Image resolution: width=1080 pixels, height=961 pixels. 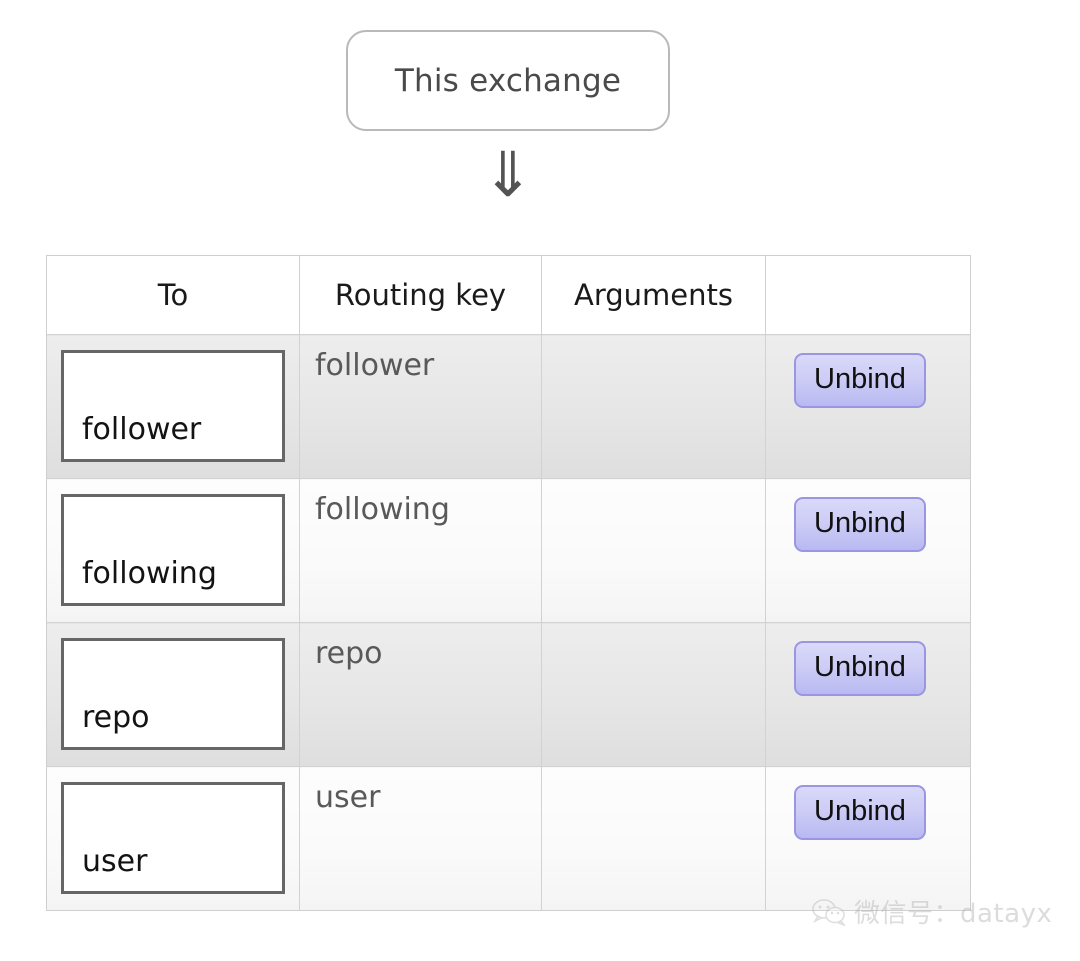 I want to click on cell-routing-key: user, so click(x=420, y=838).